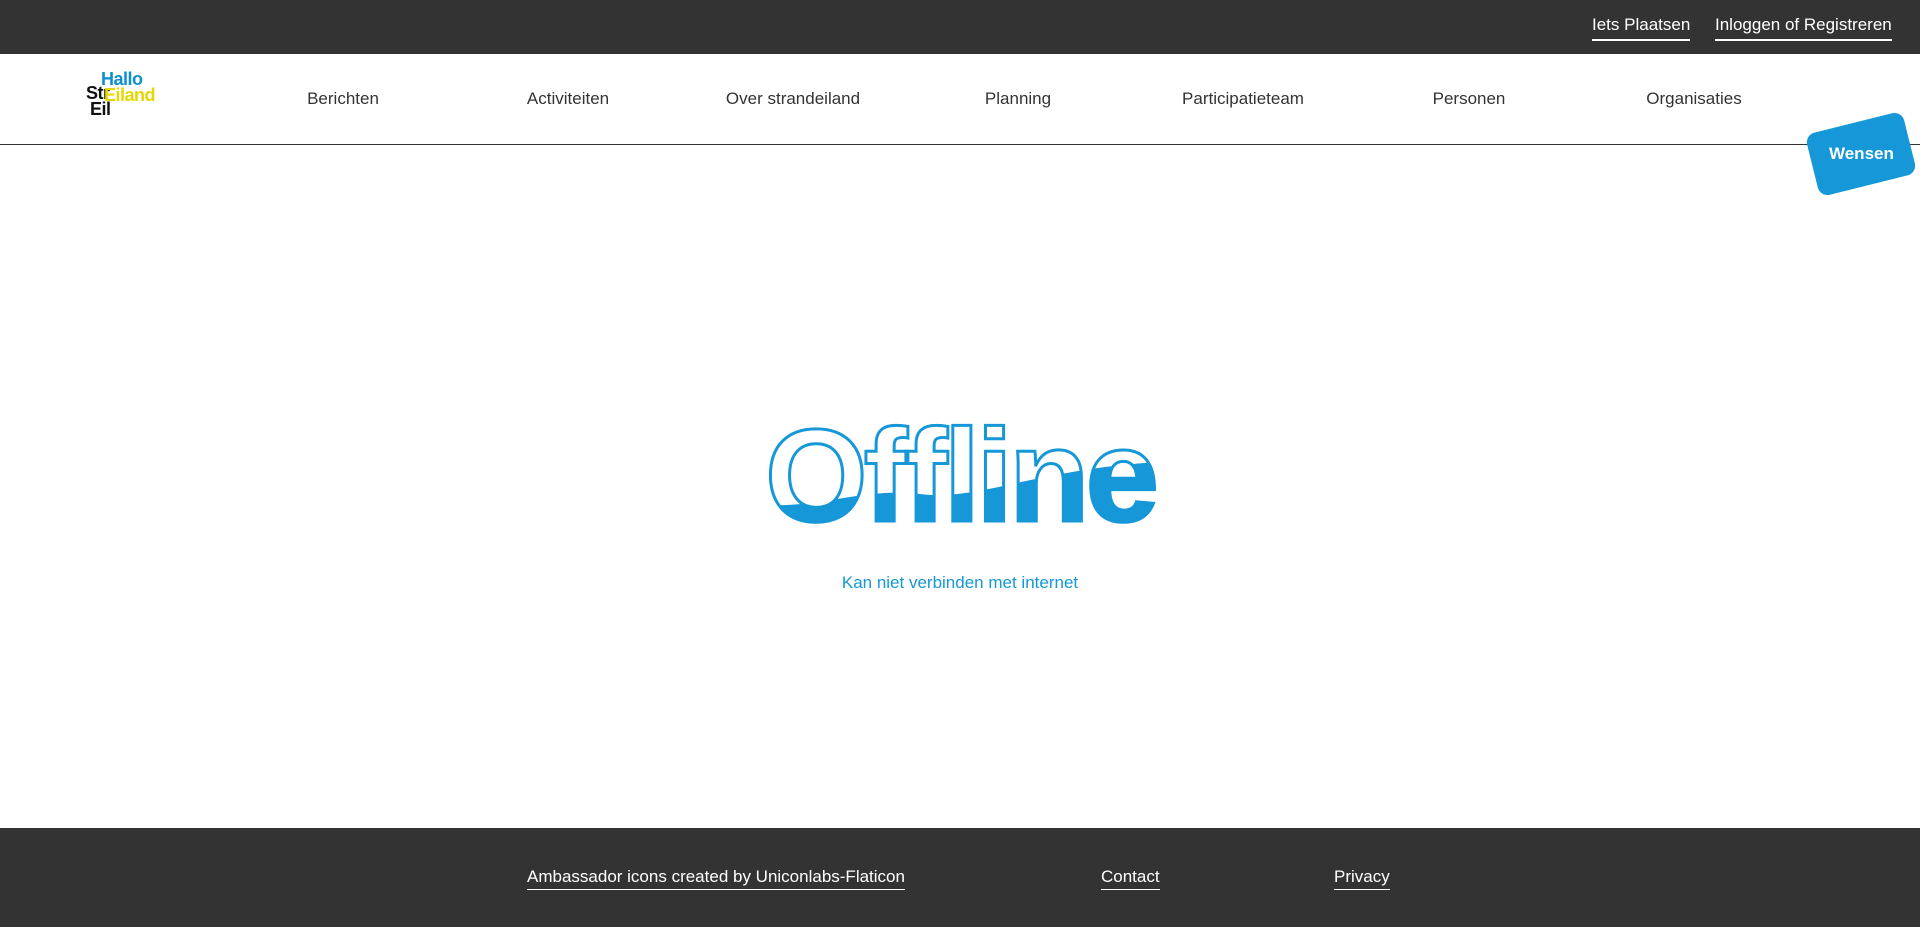 This screenshot has height=927, width=1920. What do you see at coordinates (1803, 27) in the screenshot?
I see `login-register-link: Inloggen of Registreren` at bounding box center [1803, 27].